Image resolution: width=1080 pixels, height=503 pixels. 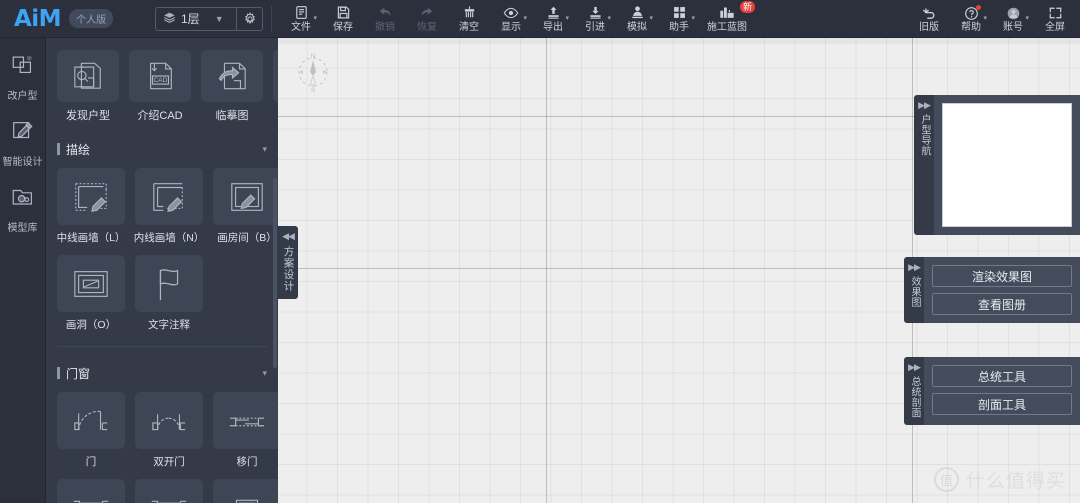 What do you see at coordinates (196, 19) in the screenshot?
I see `layer-selector-main: 1层 ▼` at bounding box center [196, 19].